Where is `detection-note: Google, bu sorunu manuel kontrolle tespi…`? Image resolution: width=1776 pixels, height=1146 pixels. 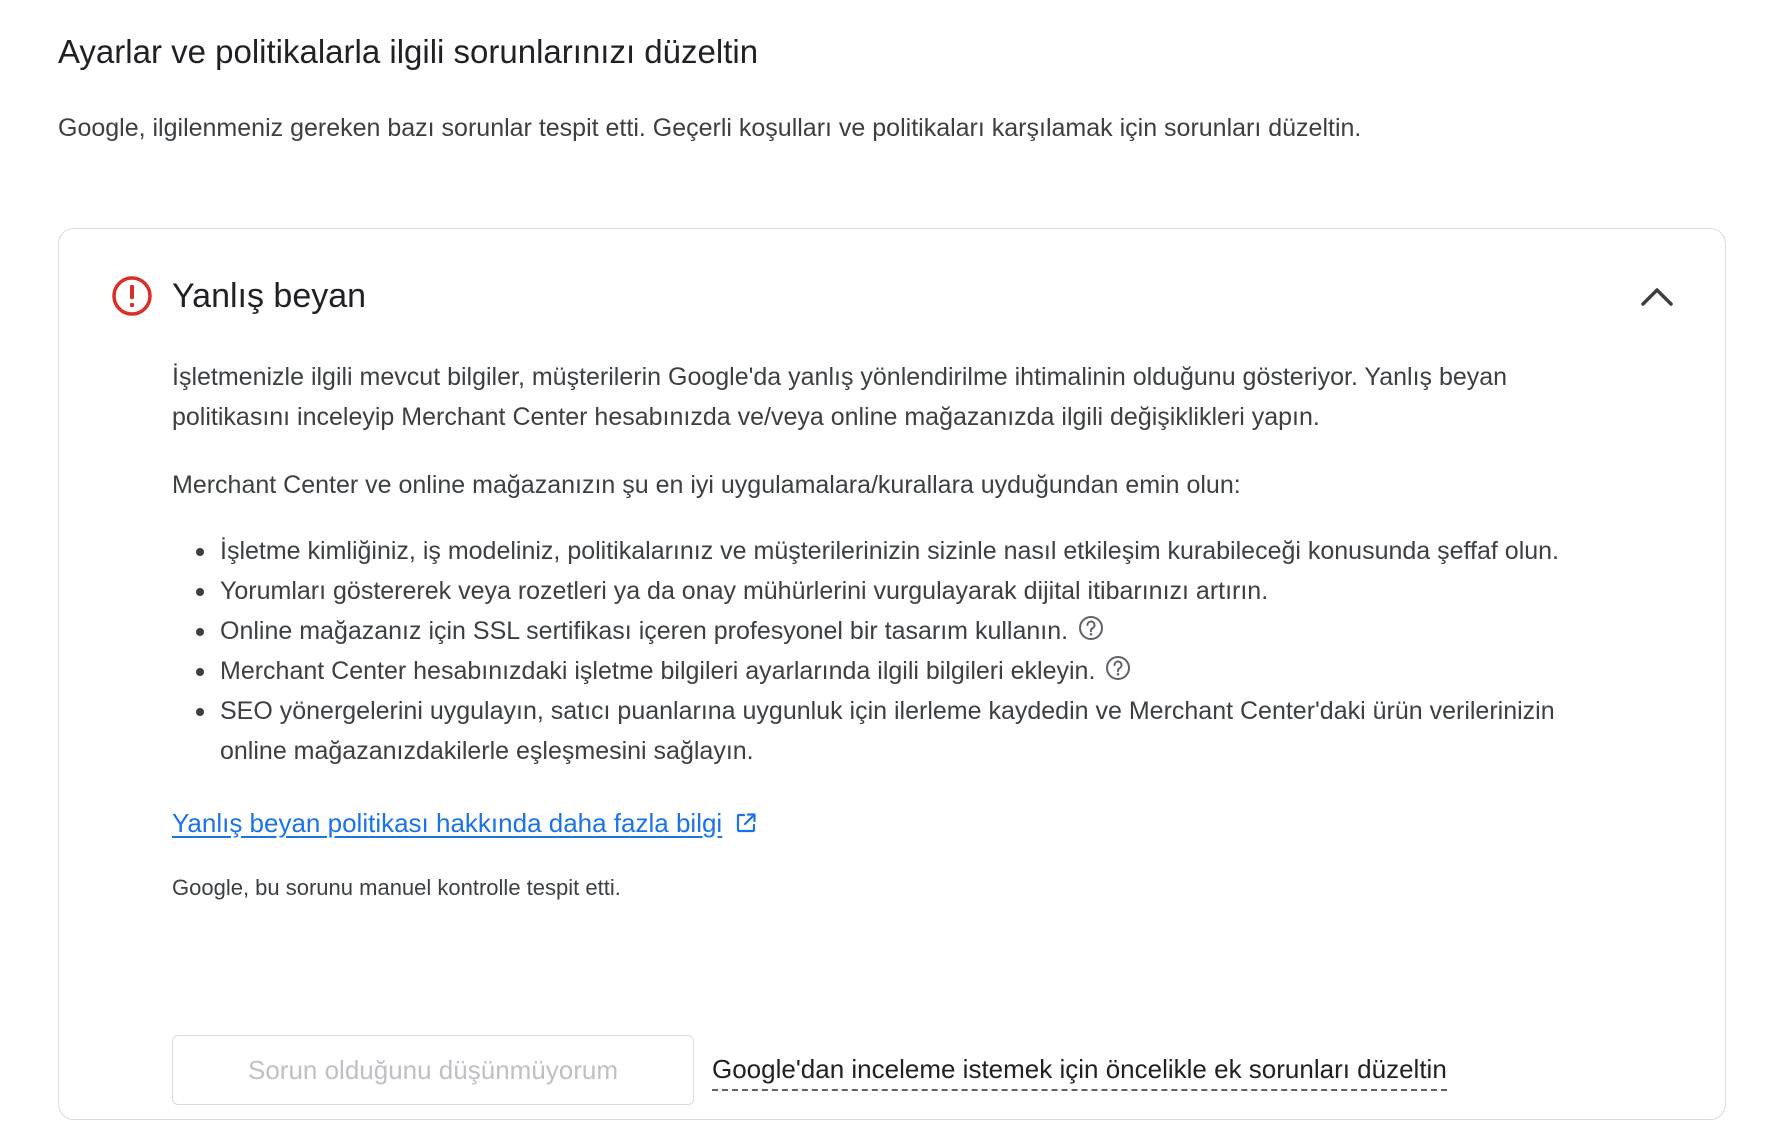 detection-note: Google, bu sorunu manuel kontrolle tespi… is located at coordinates (396, 887).